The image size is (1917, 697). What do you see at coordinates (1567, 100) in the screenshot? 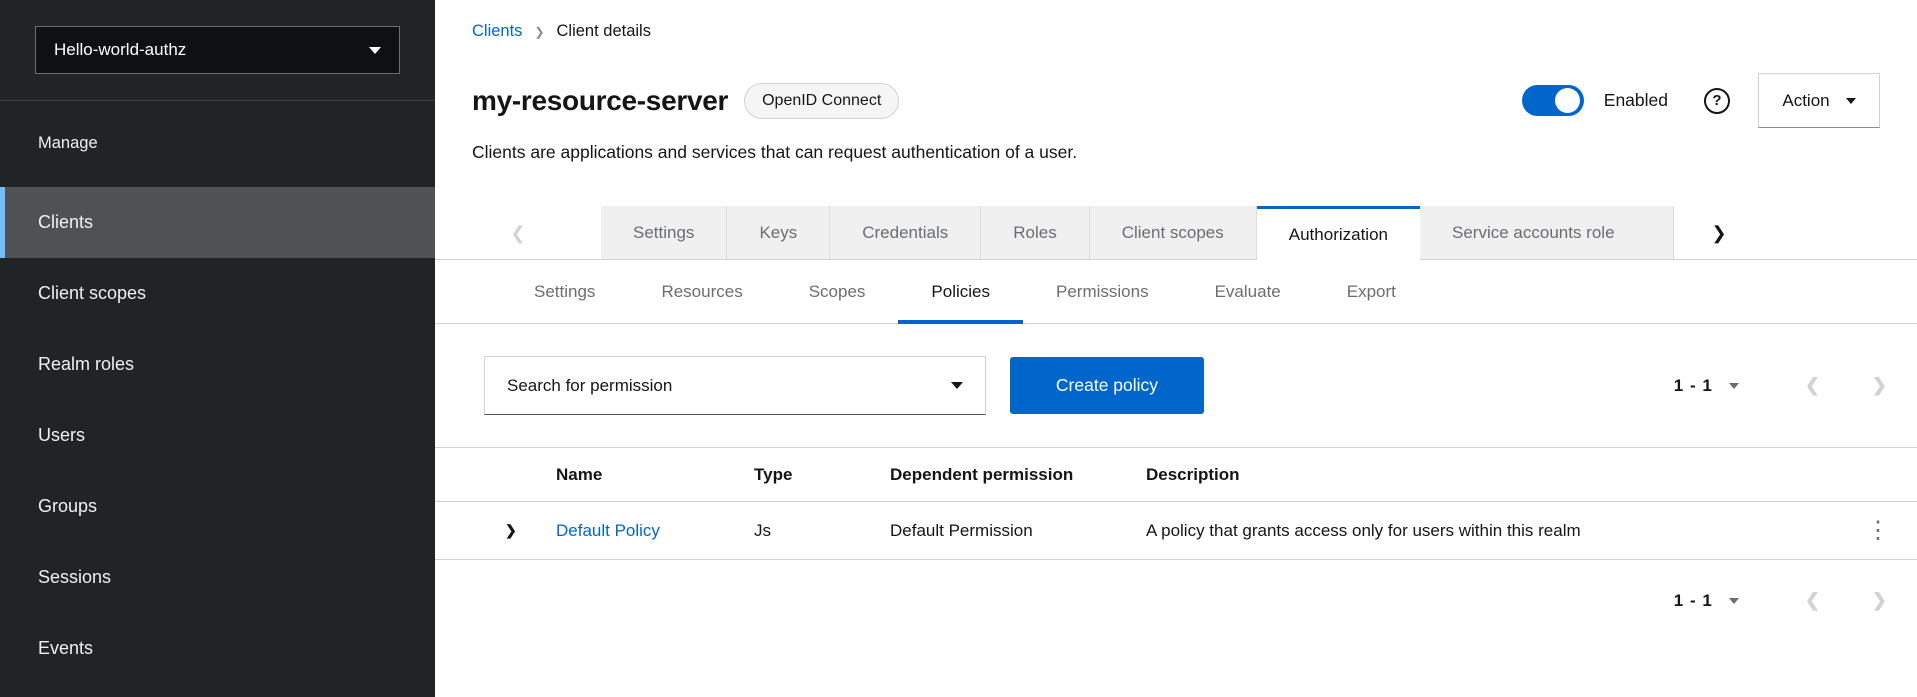
I see `toggle-knob` at bounding box center [1567, 100].